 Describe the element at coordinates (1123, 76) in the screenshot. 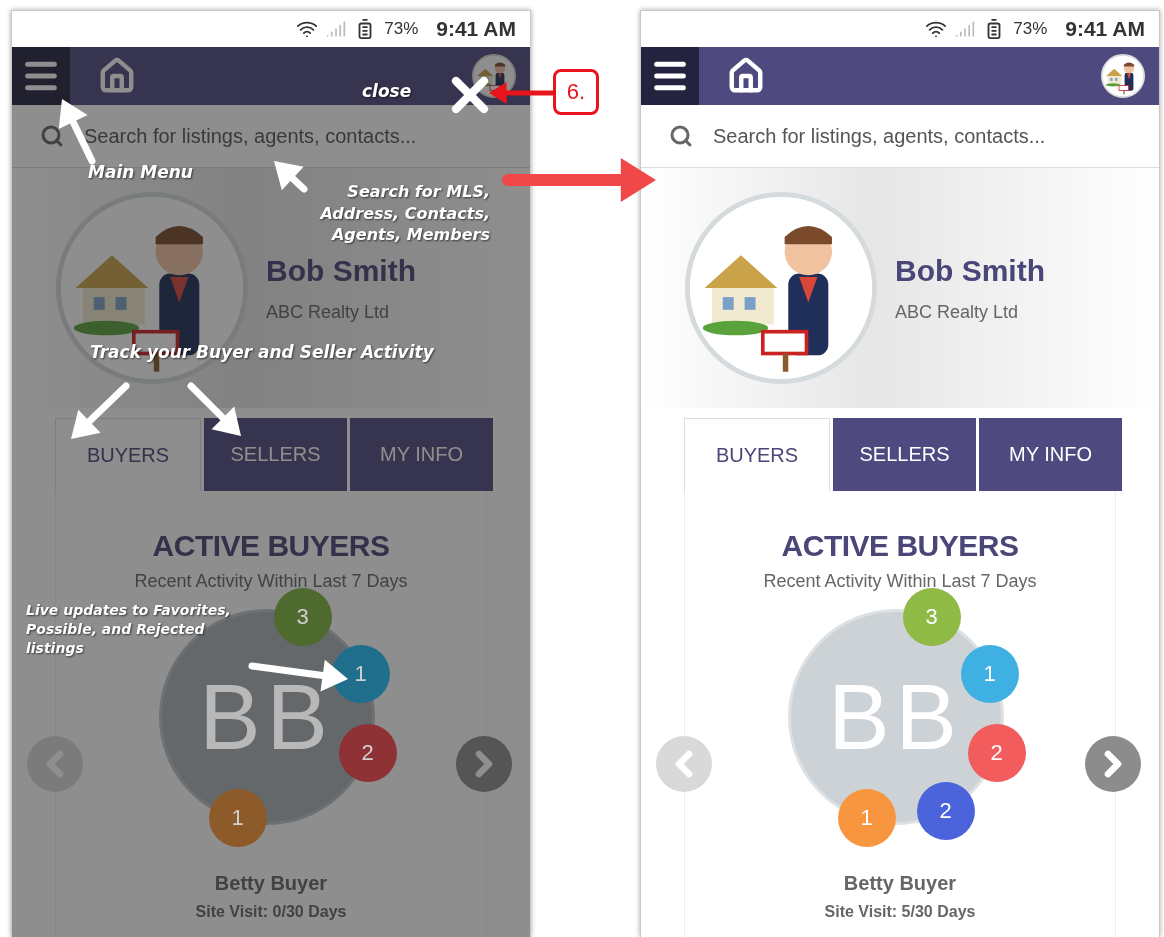

I see `profile-avatar` at that location.